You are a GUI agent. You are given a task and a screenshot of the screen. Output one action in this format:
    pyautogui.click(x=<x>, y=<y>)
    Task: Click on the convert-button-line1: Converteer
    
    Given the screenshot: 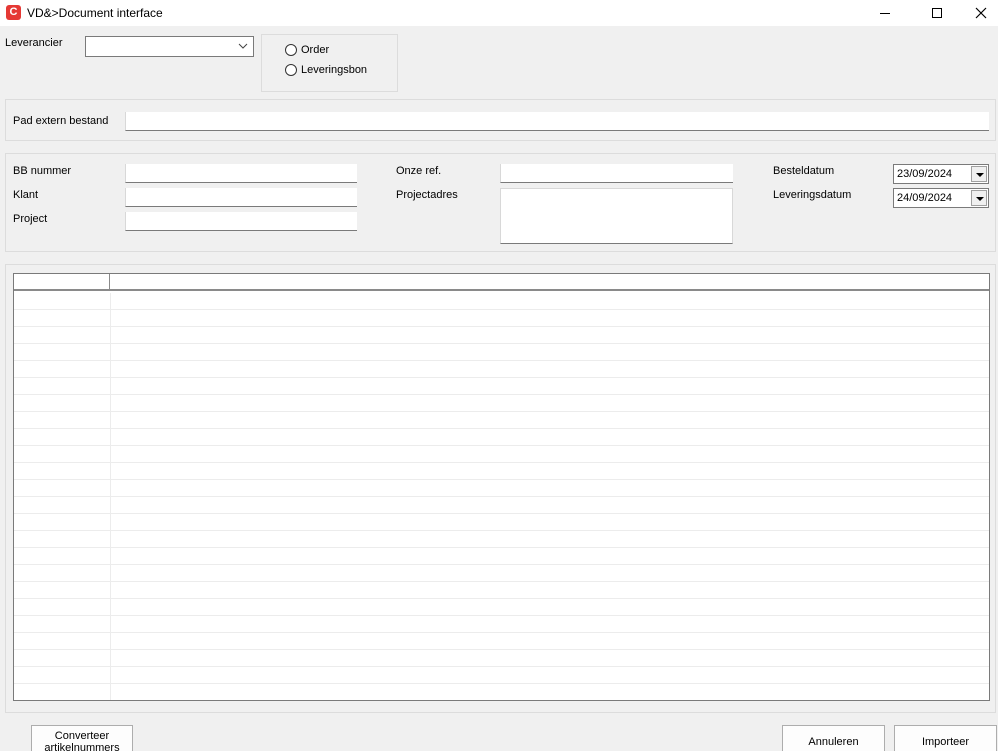 What is the action you would take?
    pyautogui.click(x=82, y=736)
    